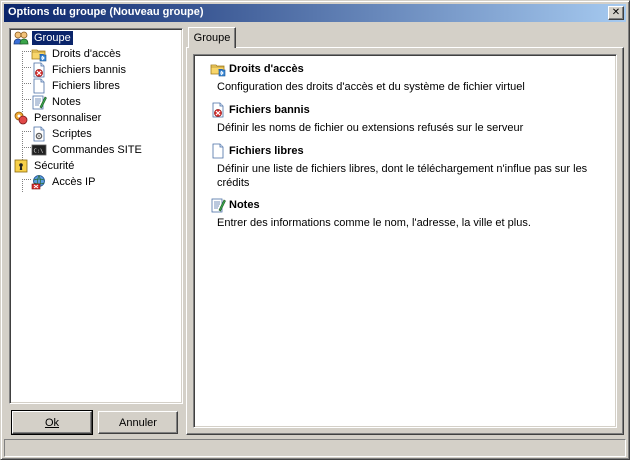  What do you see at coordinates (410, 205) in the screenshot?
I see `section-link-notes: Notes` at bounding box center [410, 205].